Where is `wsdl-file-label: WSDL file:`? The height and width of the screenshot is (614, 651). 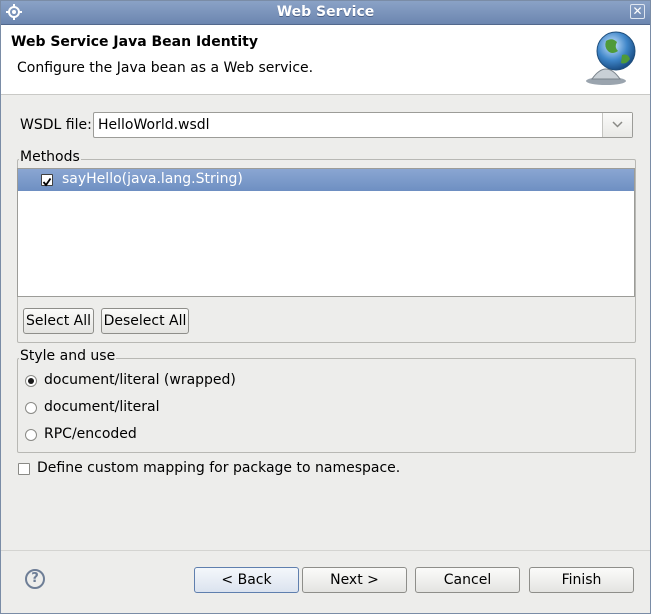 wsdl-file-label: WSDL file: is located at coordinates (56, 125).